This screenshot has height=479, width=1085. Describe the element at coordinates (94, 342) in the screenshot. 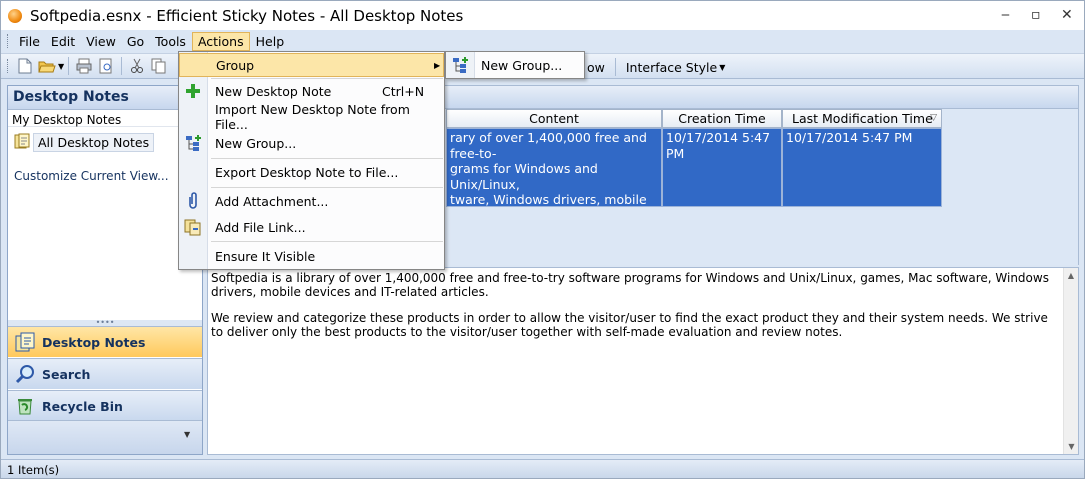

I see `nav-desktop-notes-label: Desktop Notes` at that location.